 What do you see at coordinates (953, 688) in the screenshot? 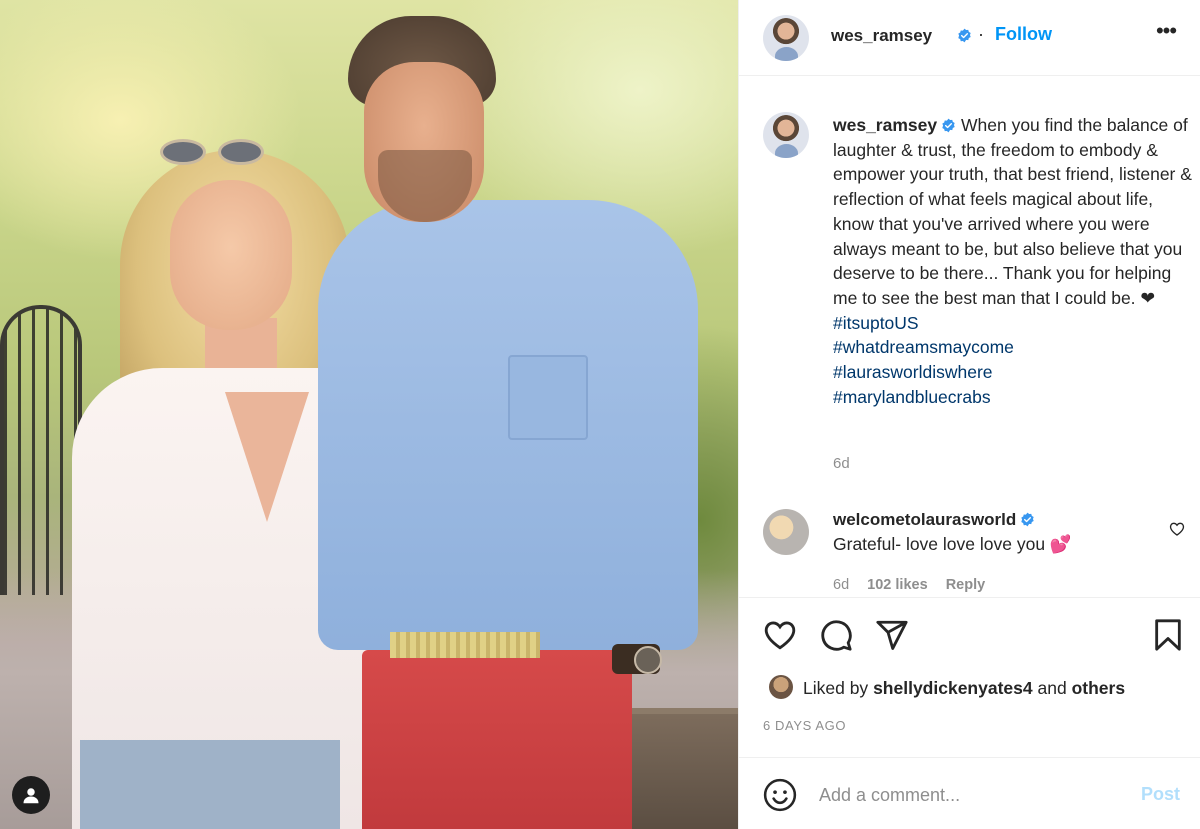
I see `liked-by-user: shellydickenyates4` at bounding box center [953, 688].